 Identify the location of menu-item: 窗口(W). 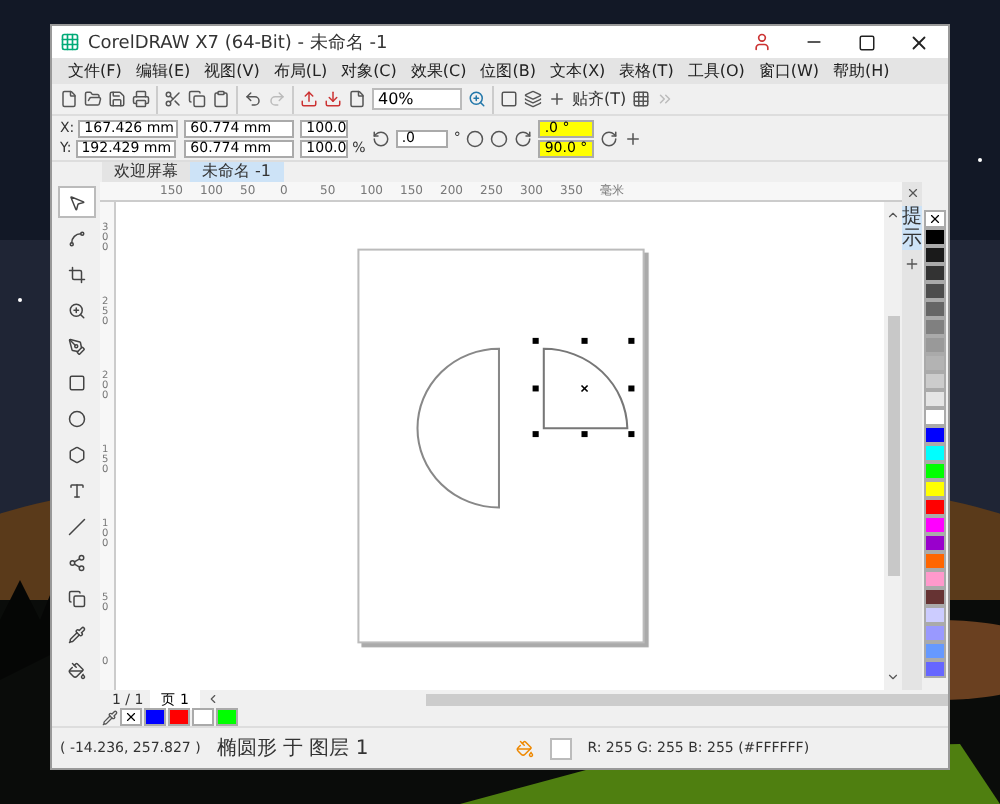
(789, 71).